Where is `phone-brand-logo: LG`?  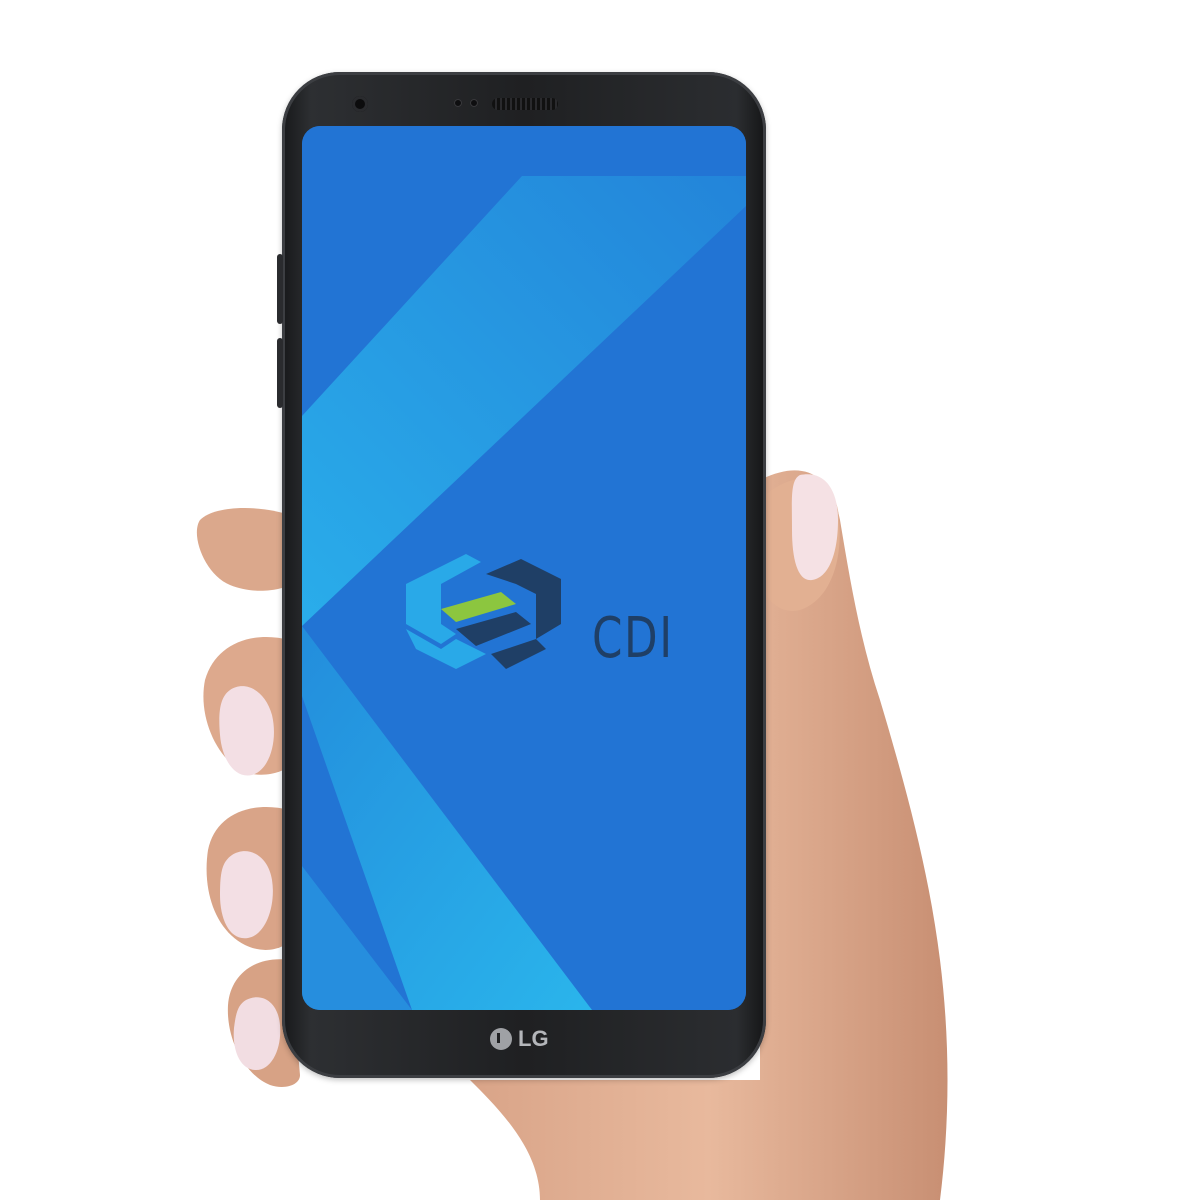
phone-brand-logo: LG is located at coordinates (519, 1039).